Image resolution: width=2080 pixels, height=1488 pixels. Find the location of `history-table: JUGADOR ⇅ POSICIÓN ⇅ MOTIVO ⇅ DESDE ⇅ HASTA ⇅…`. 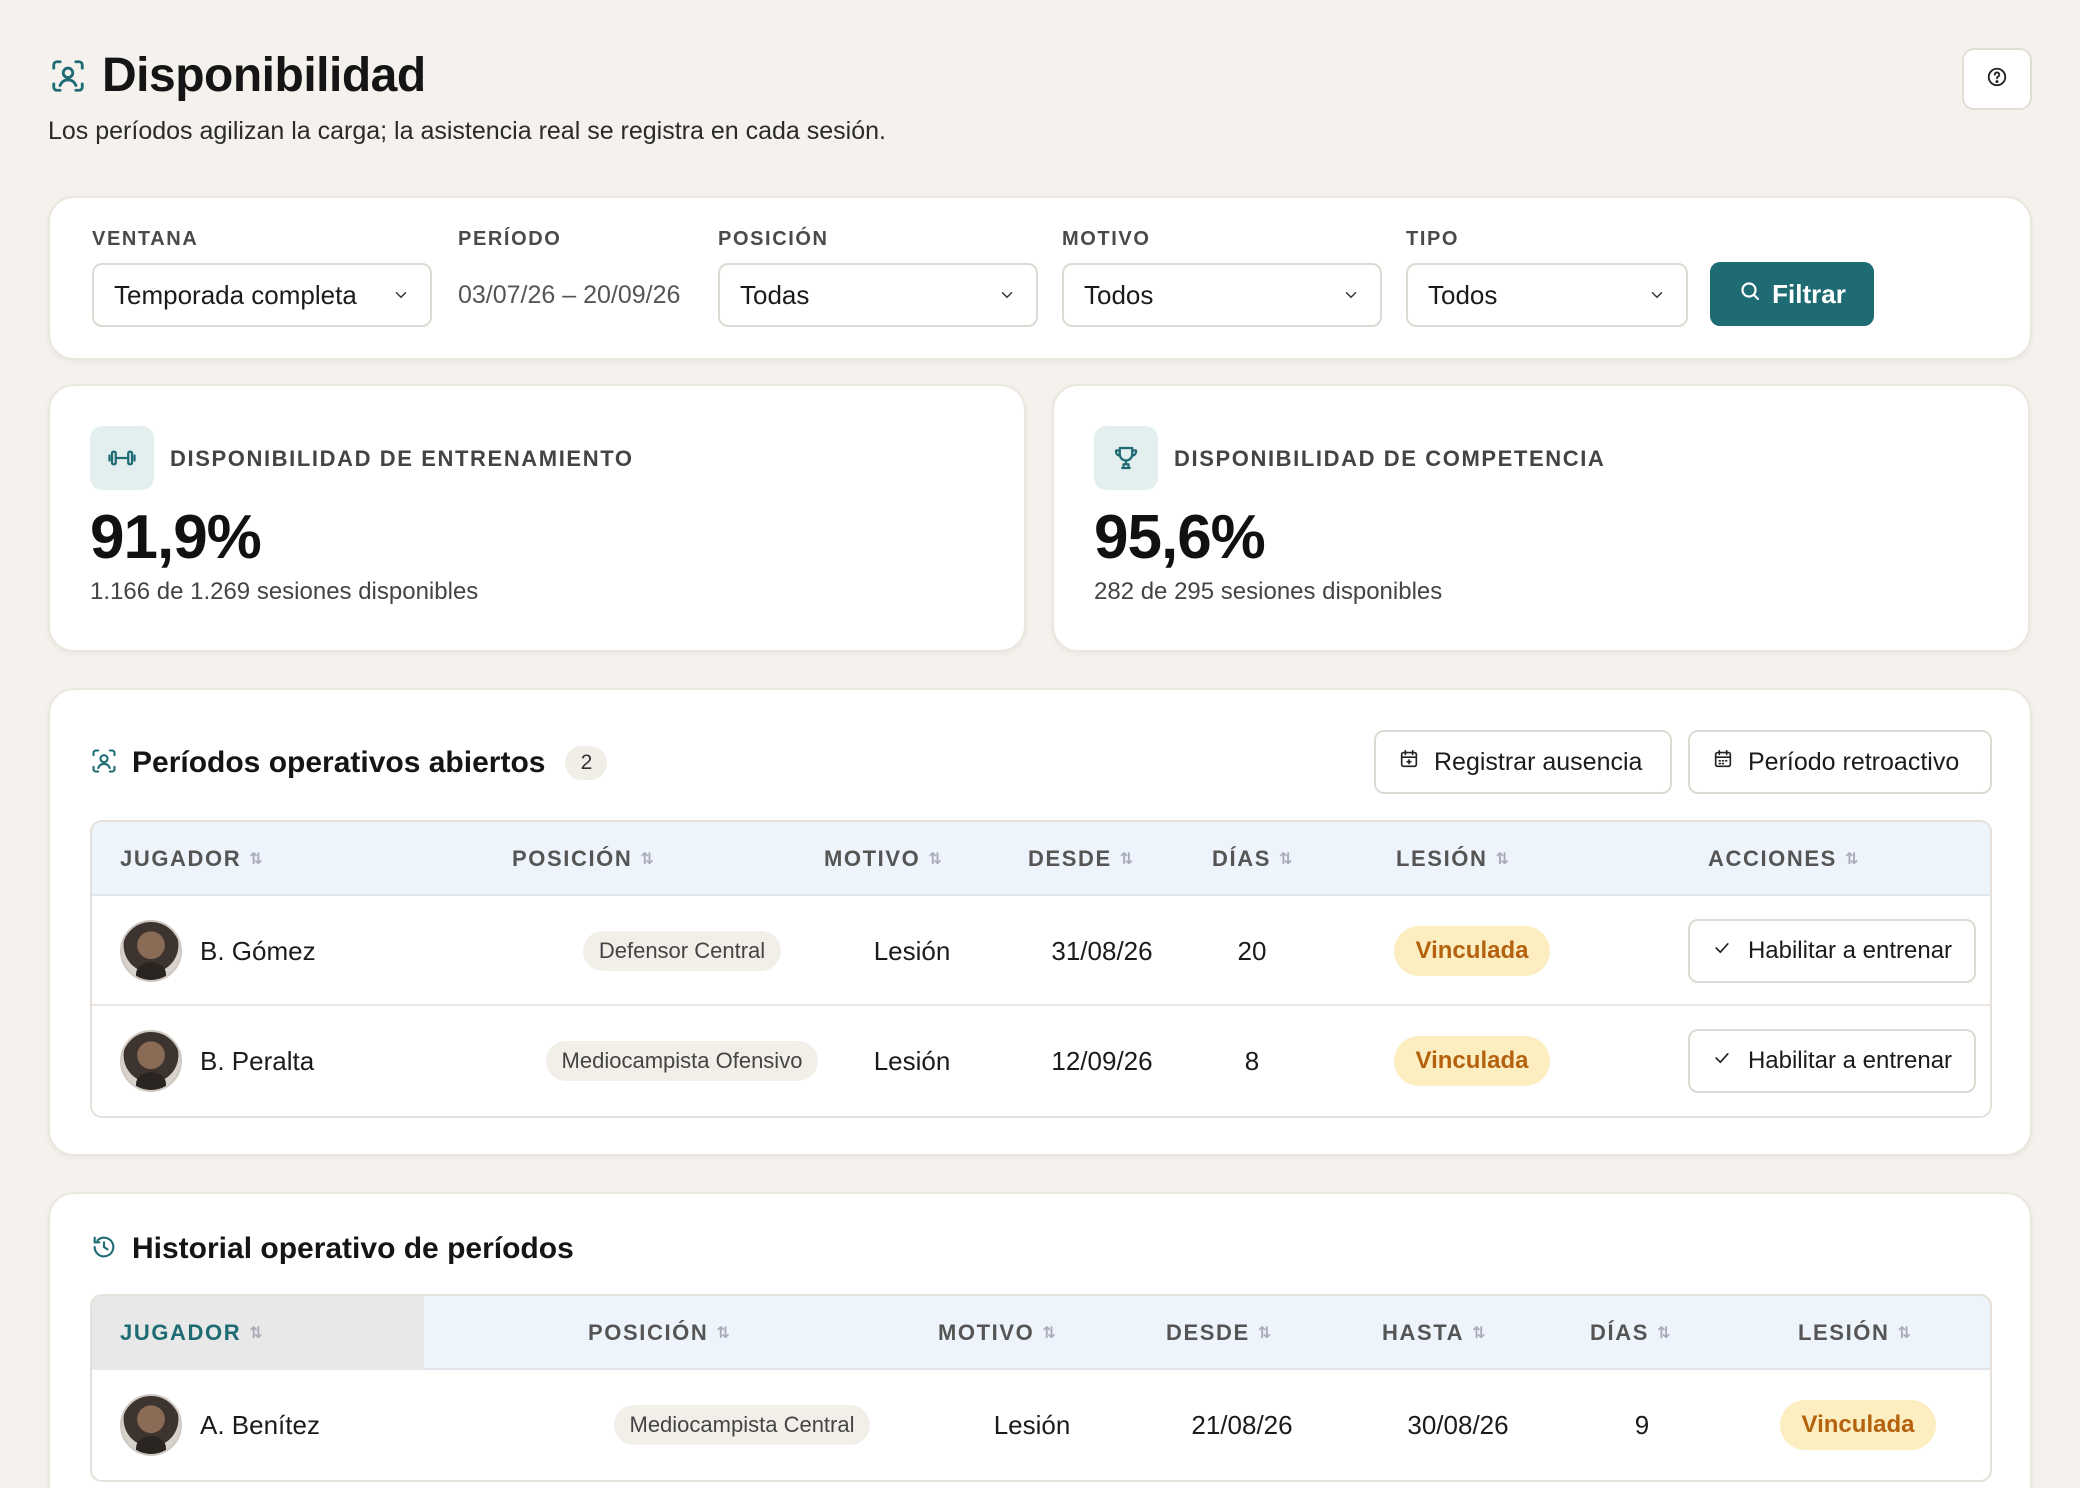

history-table: JUGADOR ⇅ POSICIÓN ⇅ MOTIVO ⇅ DESDE ⇅ HASTA ⇅… is located at coordinates (1041, 1388).